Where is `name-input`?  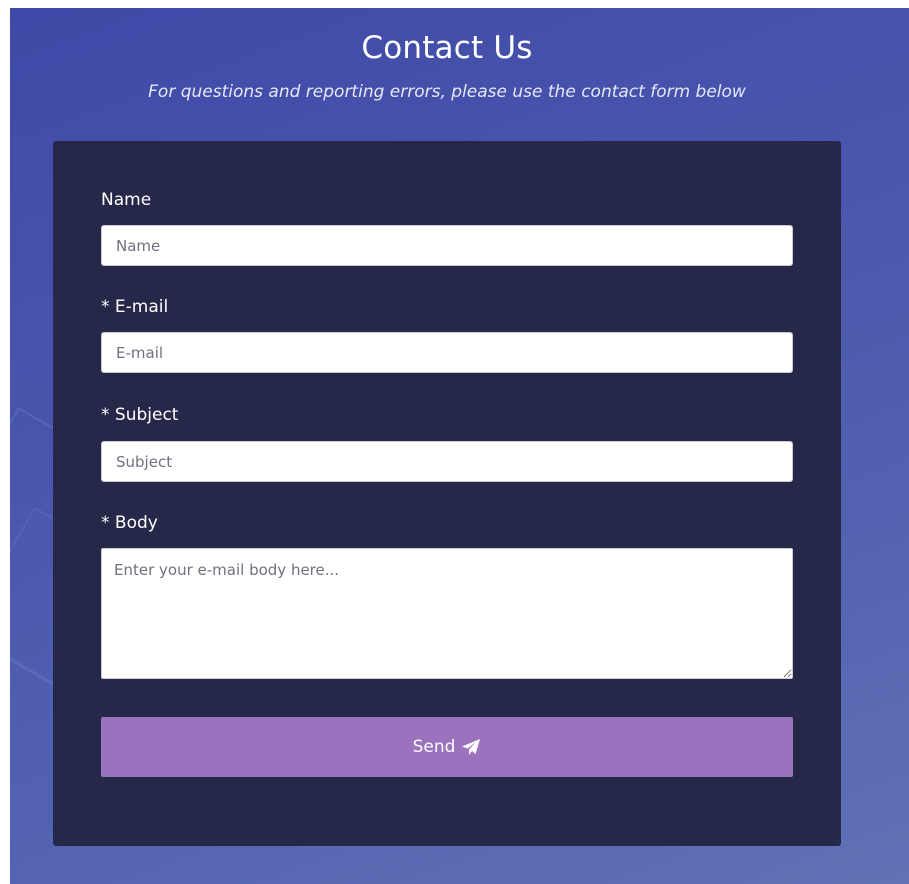 name-input is located at coordinates (447, 245).